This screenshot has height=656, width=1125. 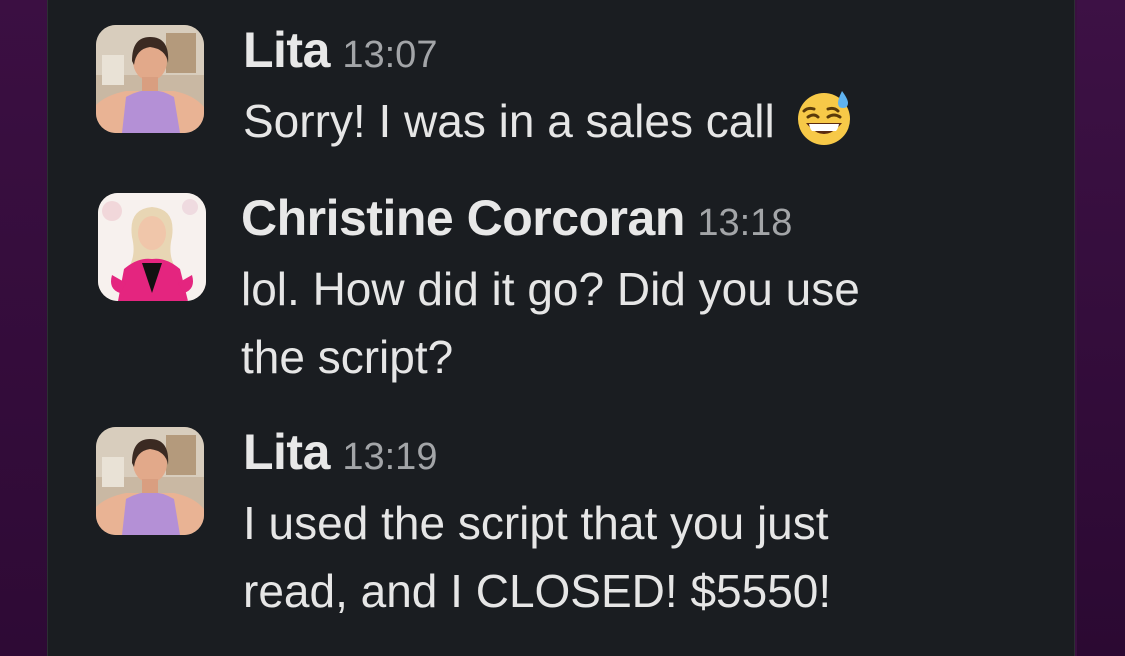 What do you see at coordinates (537, 591) in the screenshot?
I see `message-text-line: read, and I CLOSED! $5550!` at bounding box center [537, 591].